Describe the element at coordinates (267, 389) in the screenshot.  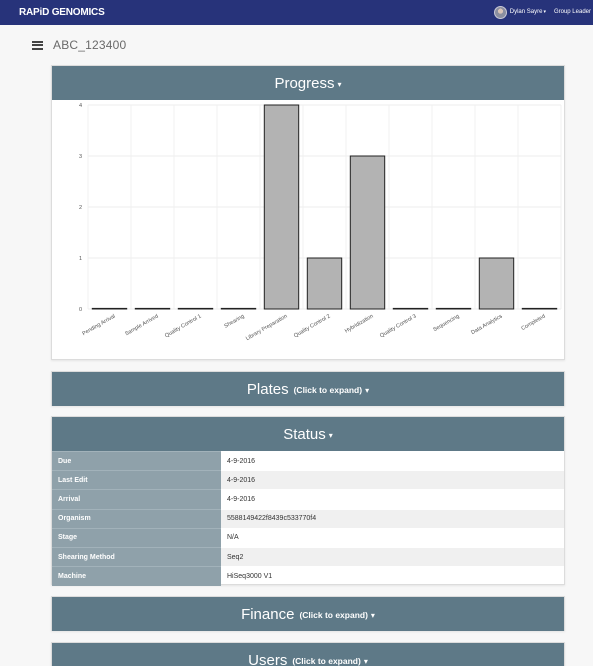
I see `panel-title: Plates` at that location.